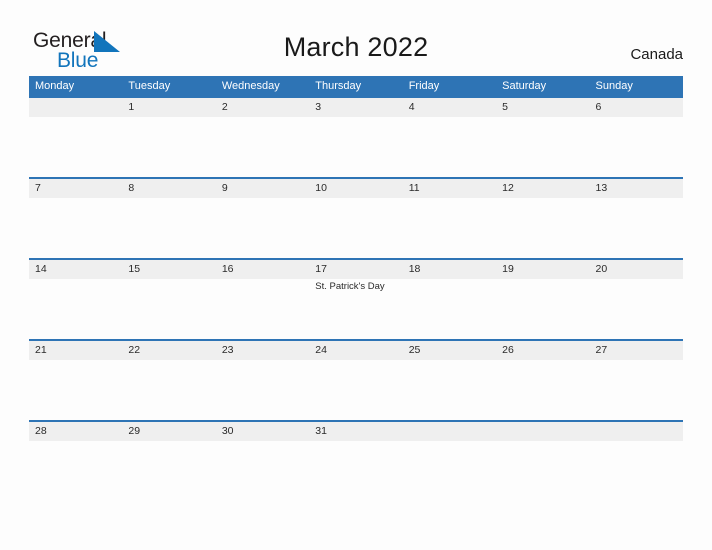 The width and height of the screenshot is (712, 550). I want to click on day-number: 29, so click(168, 431).